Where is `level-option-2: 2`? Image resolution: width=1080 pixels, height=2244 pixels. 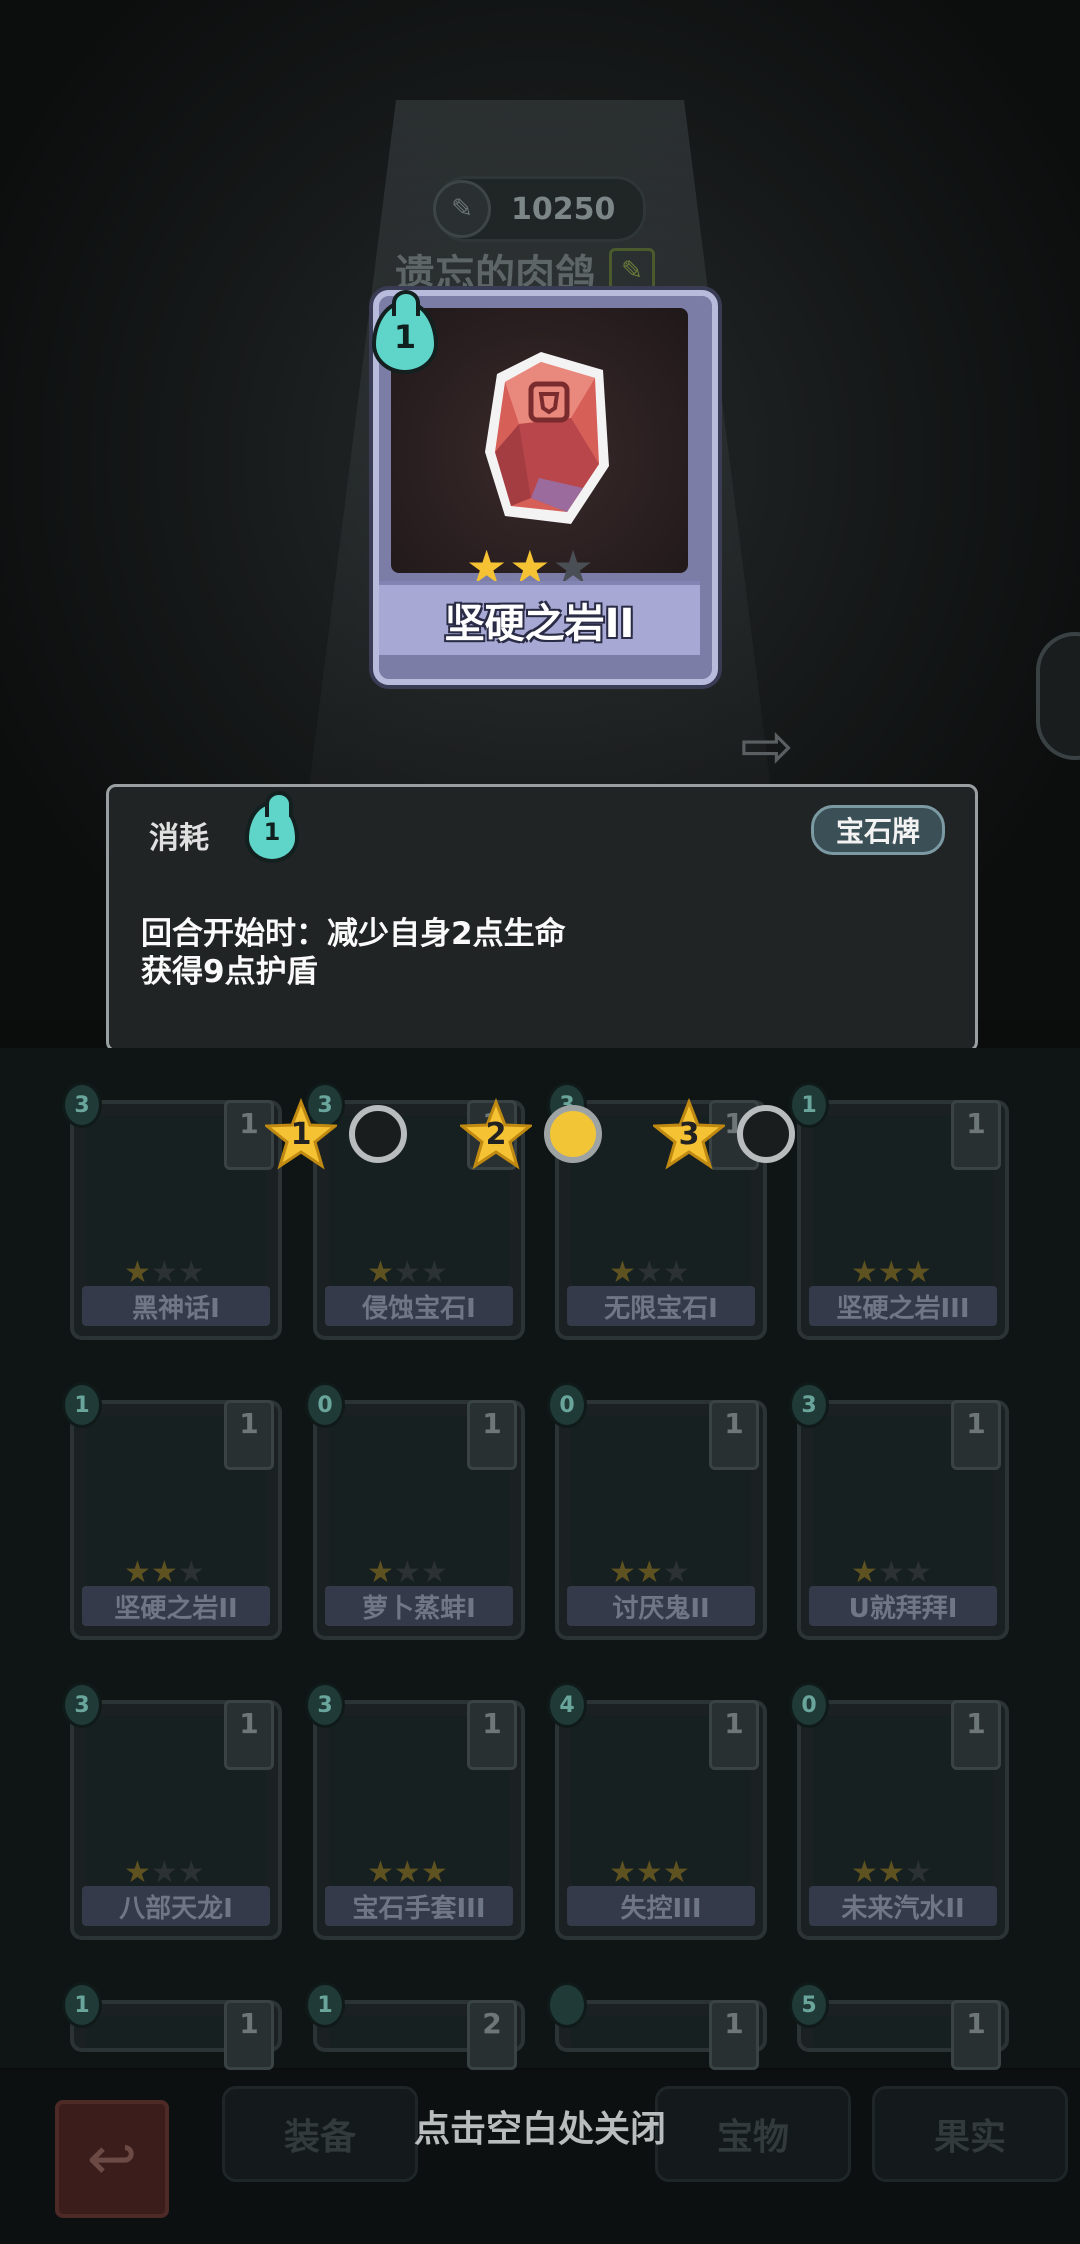
level-option-2: 2 is located at coordinates (531, 1134).